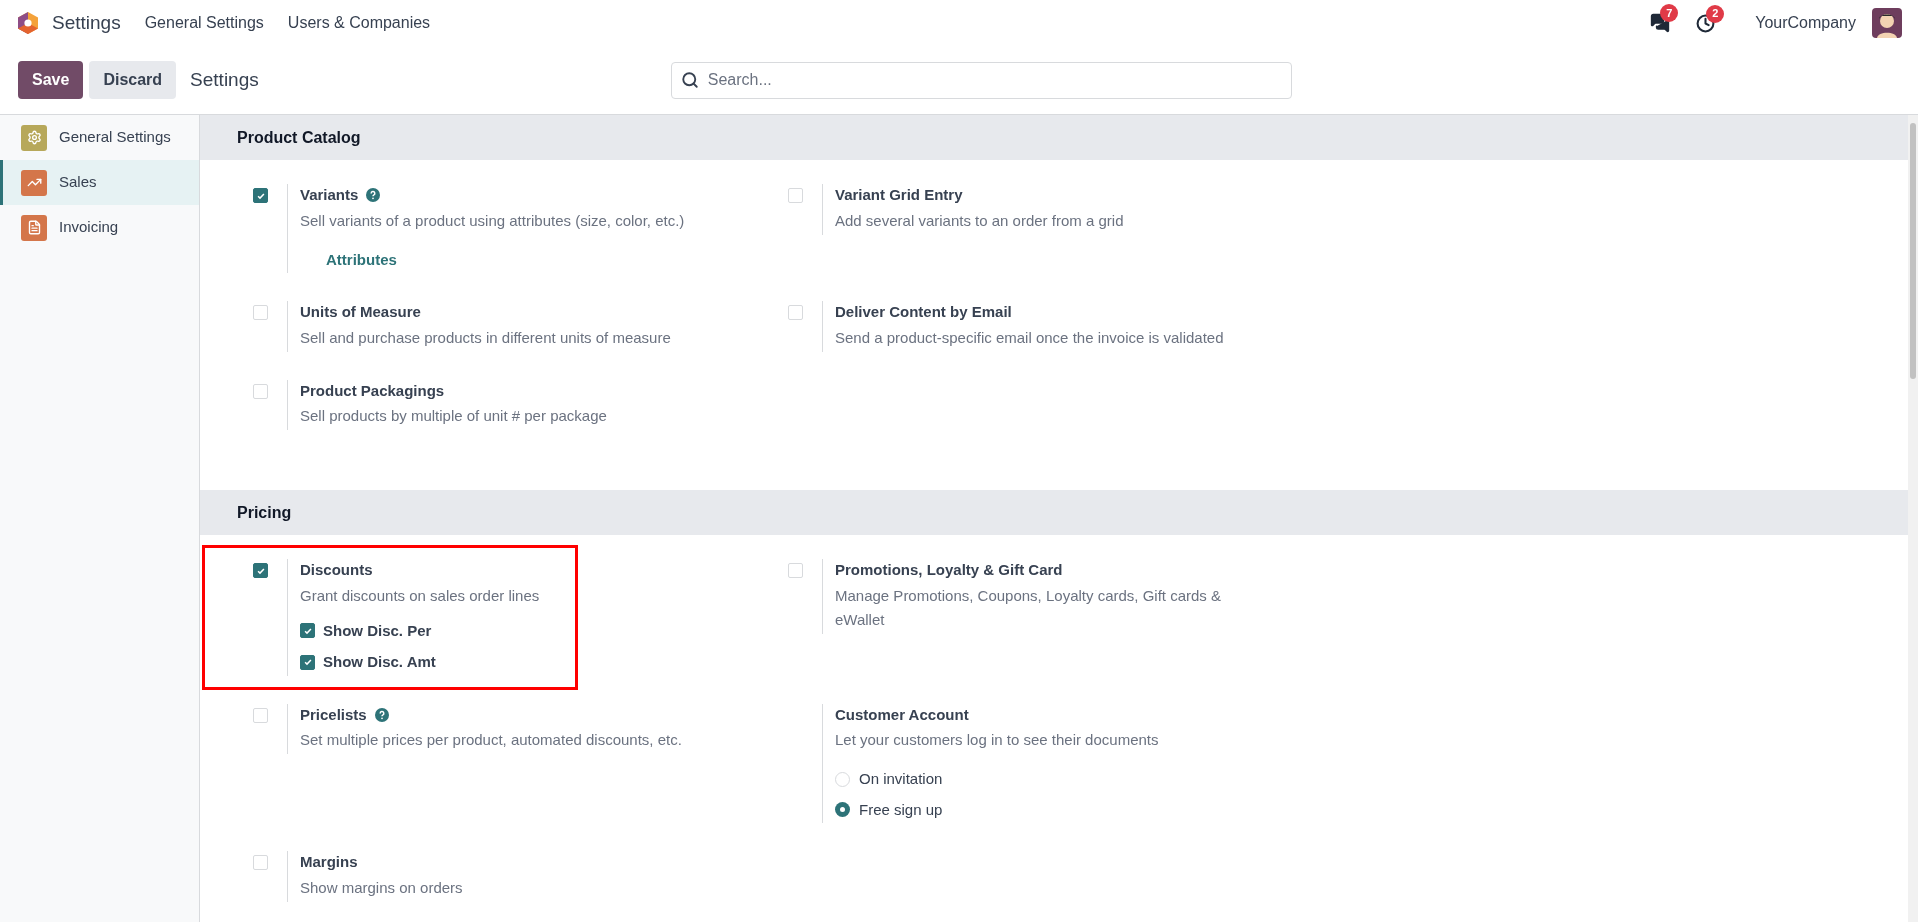 The width and height of the screenshot is (1918, 922). Describe the element at coordinates (133, 80) in the screenshot. I see `discard-button: Discard` at that location.